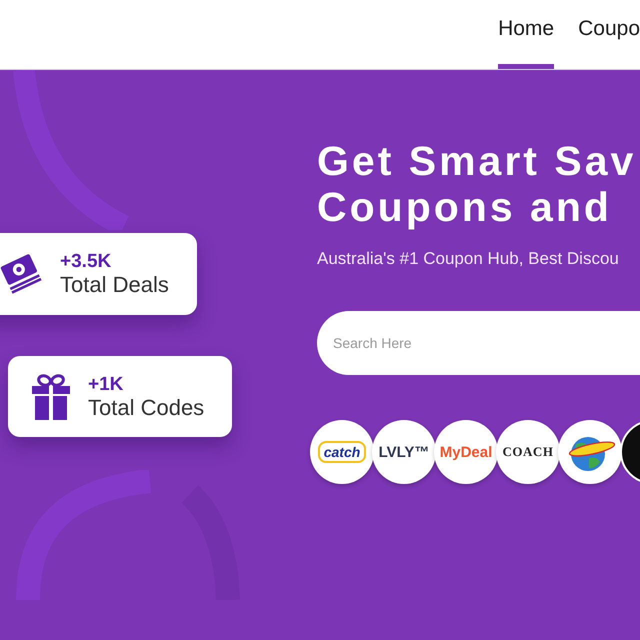 Image resolution: width=640 pixels, height=640 pixels. Describe the element at coordinates (51, 396) in the screenshot. I see `gift-icon` at that location.